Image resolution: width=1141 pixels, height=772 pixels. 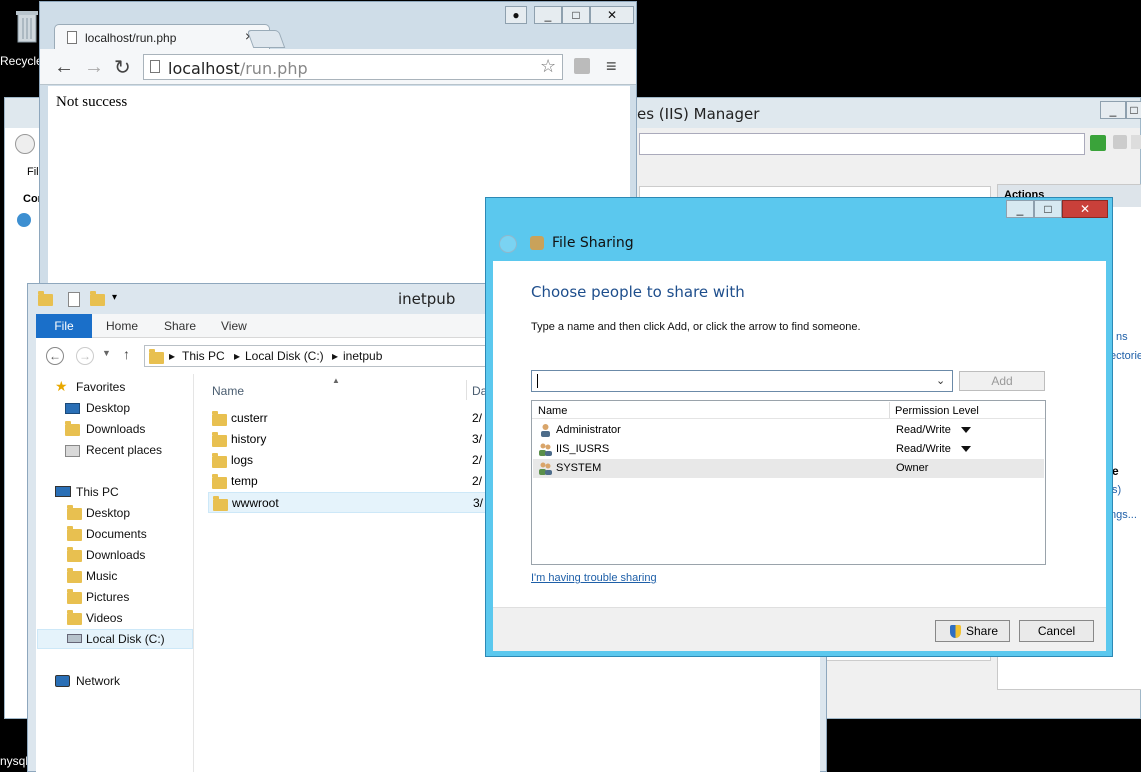 What do you see at coordinates (537, 243) in the screenshot?
I see `people-icon` at bounding box center [537, 243].